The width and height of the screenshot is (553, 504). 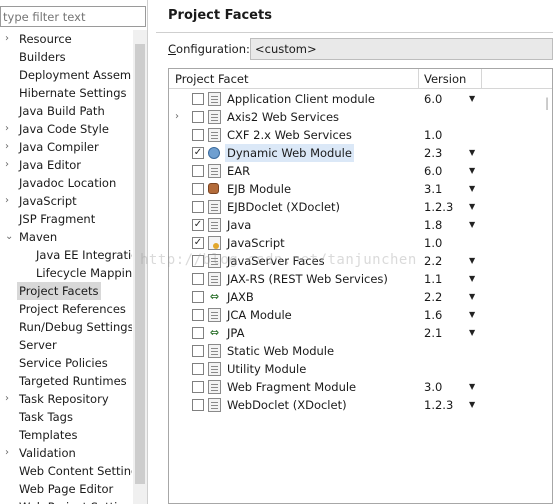 What do you see at coordinates (433, 189) in the screenshot?
I see `facet-version: 3.1` at bounding box center [433, 189].